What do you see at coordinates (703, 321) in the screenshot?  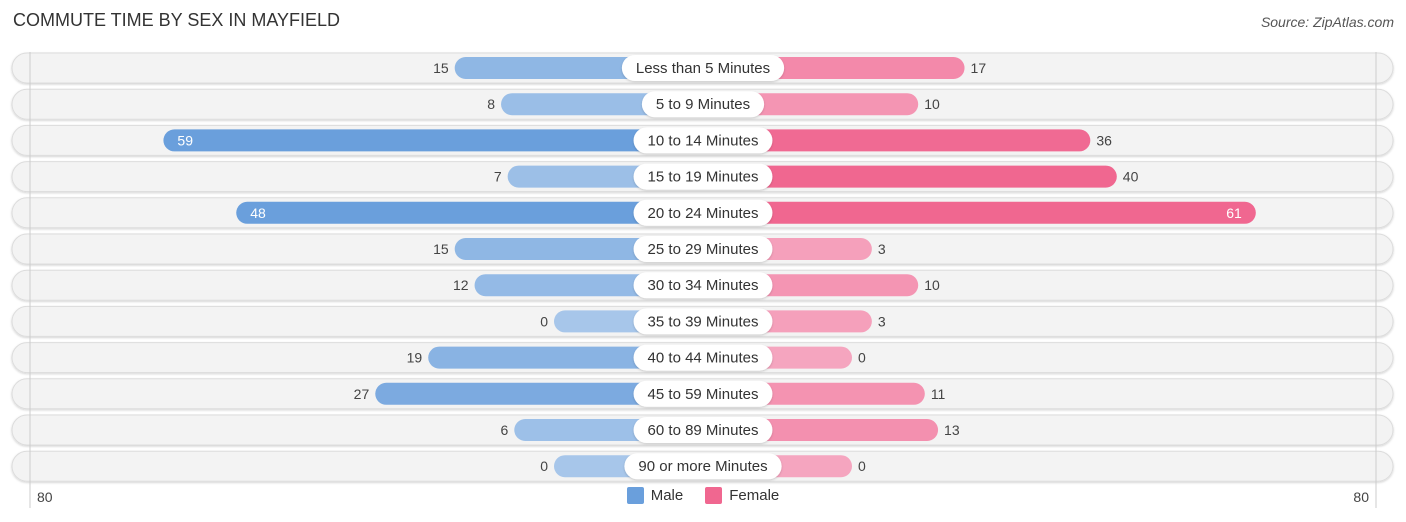 I see `category-label: 35 to 39 Minutes` at bounding box center [703, 321].